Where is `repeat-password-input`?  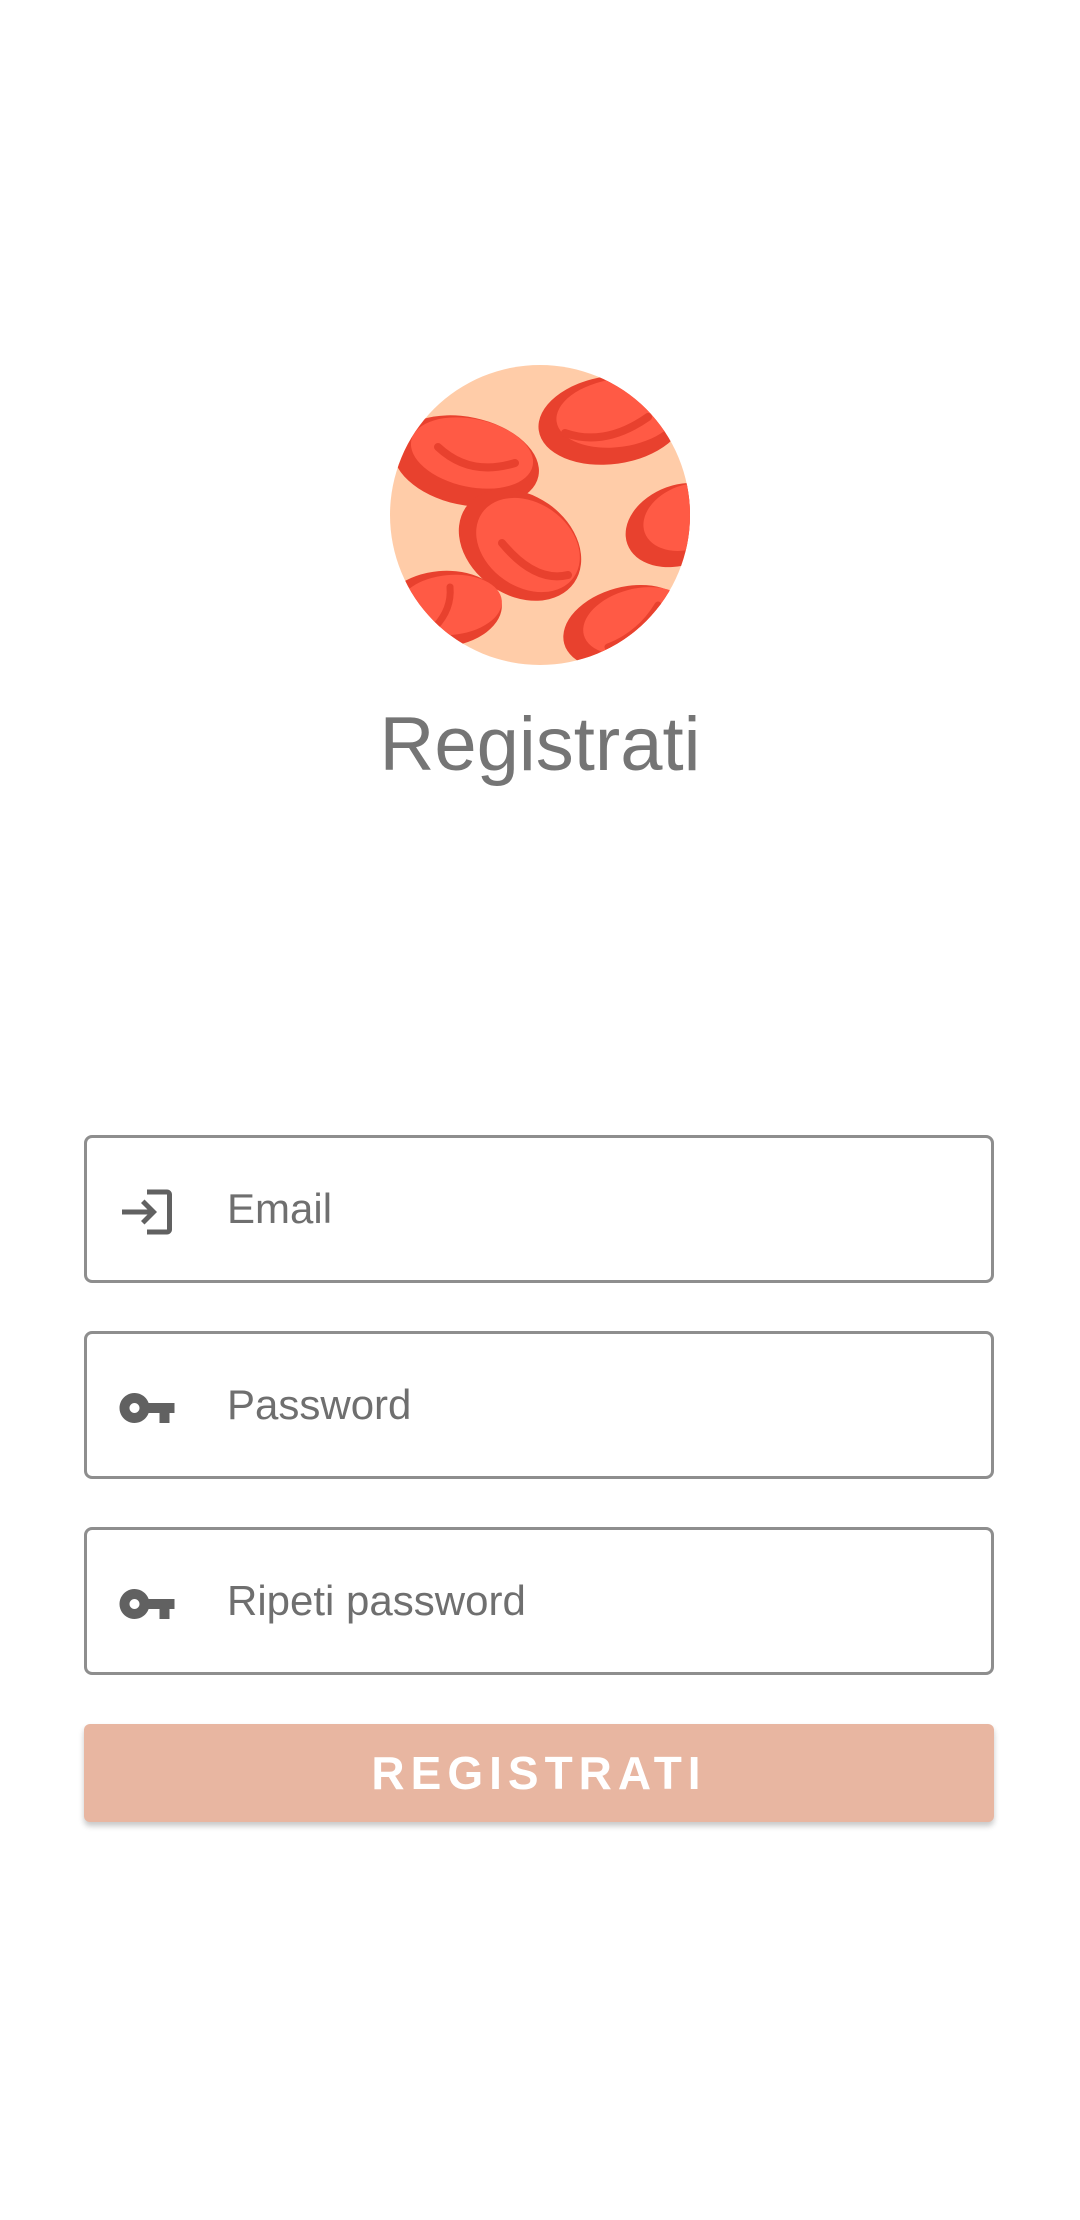
repeat-password-input is located at coordinates (597, 1601).